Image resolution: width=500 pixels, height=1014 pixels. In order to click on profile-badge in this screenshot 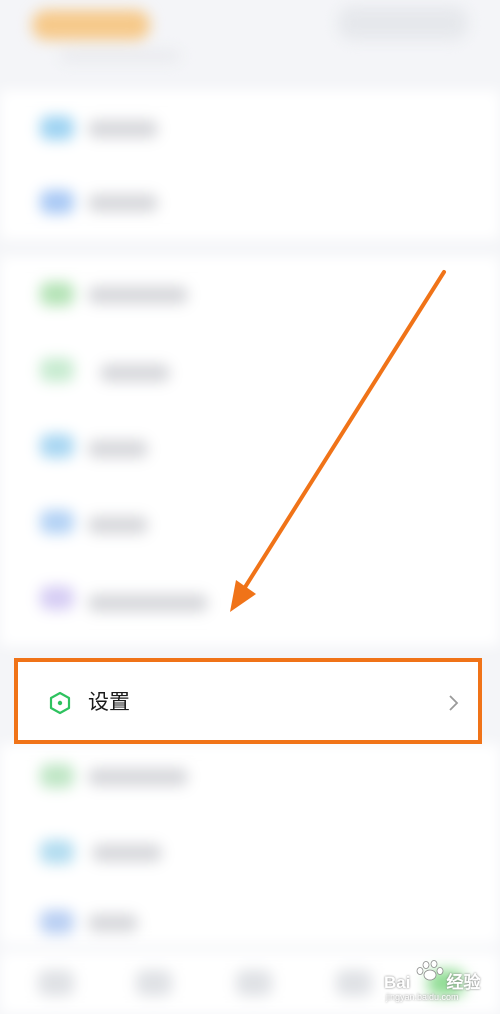, I will do `click(91, 25)`.